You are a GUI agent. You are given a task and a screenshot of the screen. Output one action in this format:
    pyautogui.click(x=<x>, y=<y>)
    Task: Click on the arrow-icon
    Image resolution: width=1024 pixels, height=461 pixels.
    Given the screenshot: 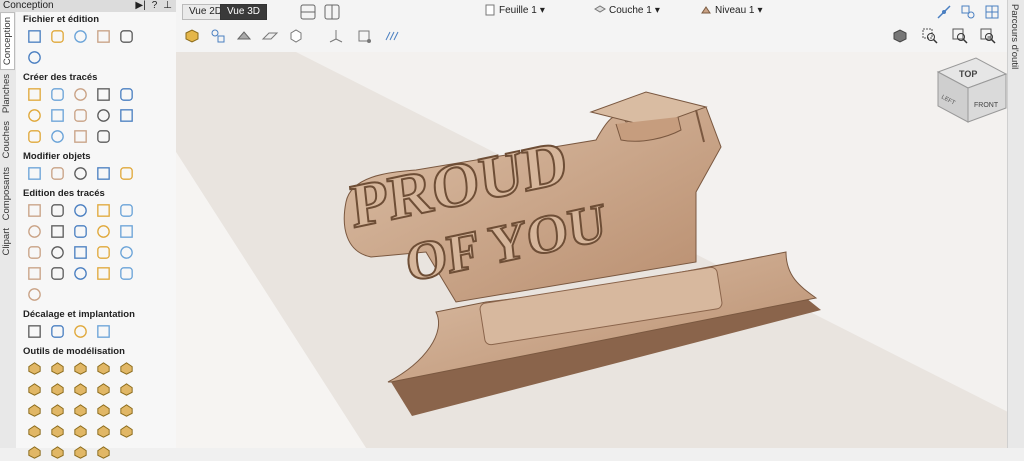 What is the action you would take?
    pyautogui.click(x=34, y=294)
    